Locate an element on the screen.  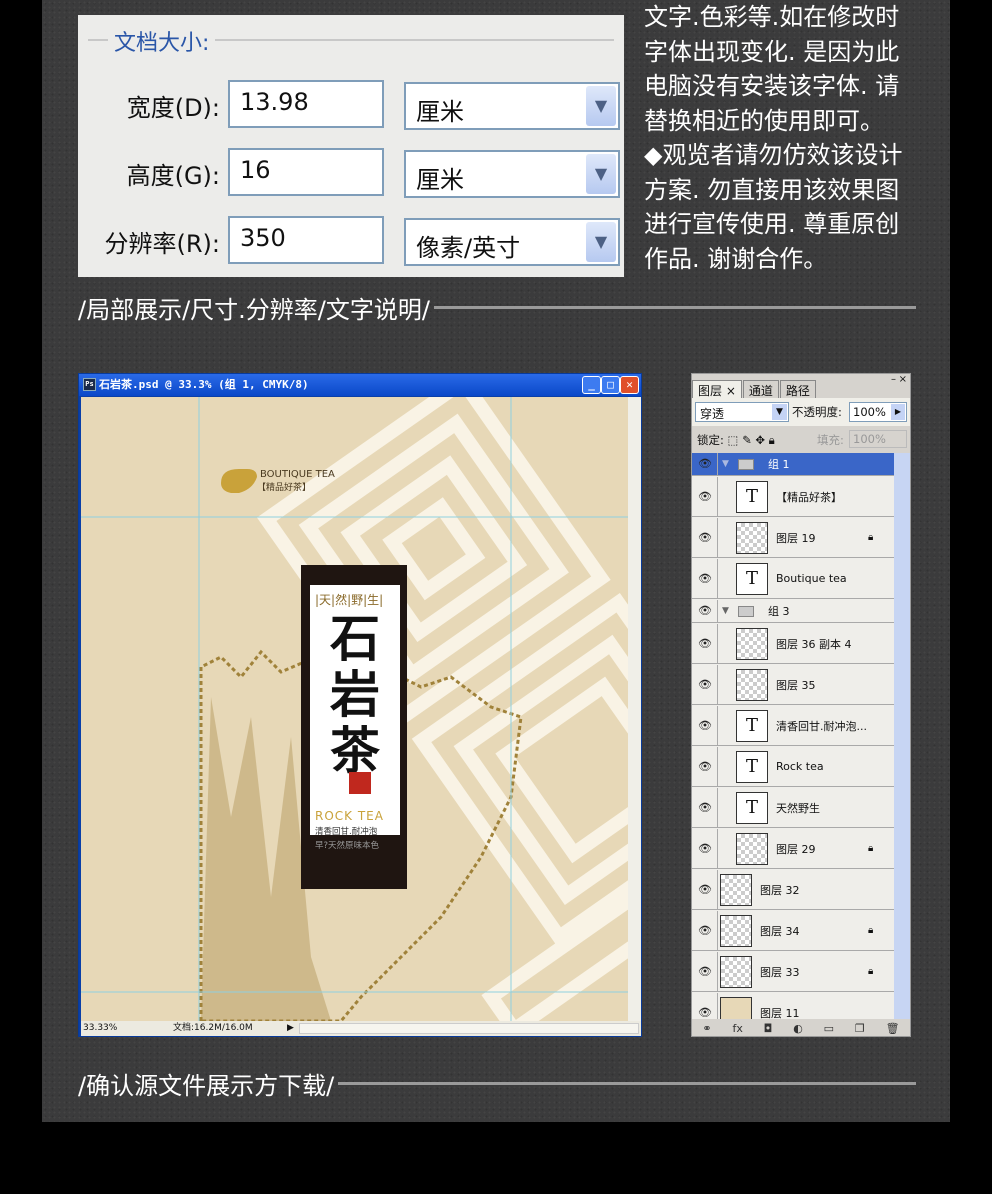
lock-move-icon: ✥ is located at coordinates (760, 440).